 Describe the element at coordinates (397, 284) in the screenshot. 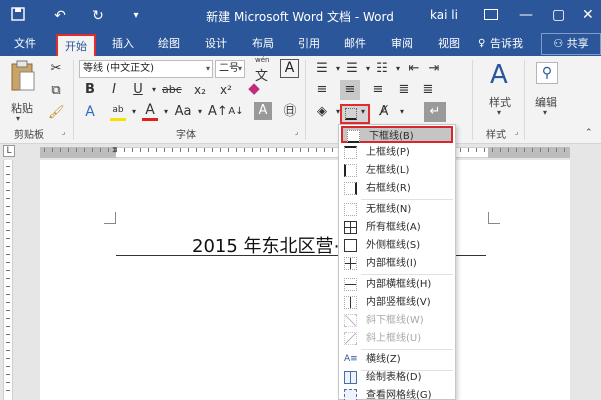

I see `menu-item-inside-horizontal-border: 内部横框线(H)` at that location.